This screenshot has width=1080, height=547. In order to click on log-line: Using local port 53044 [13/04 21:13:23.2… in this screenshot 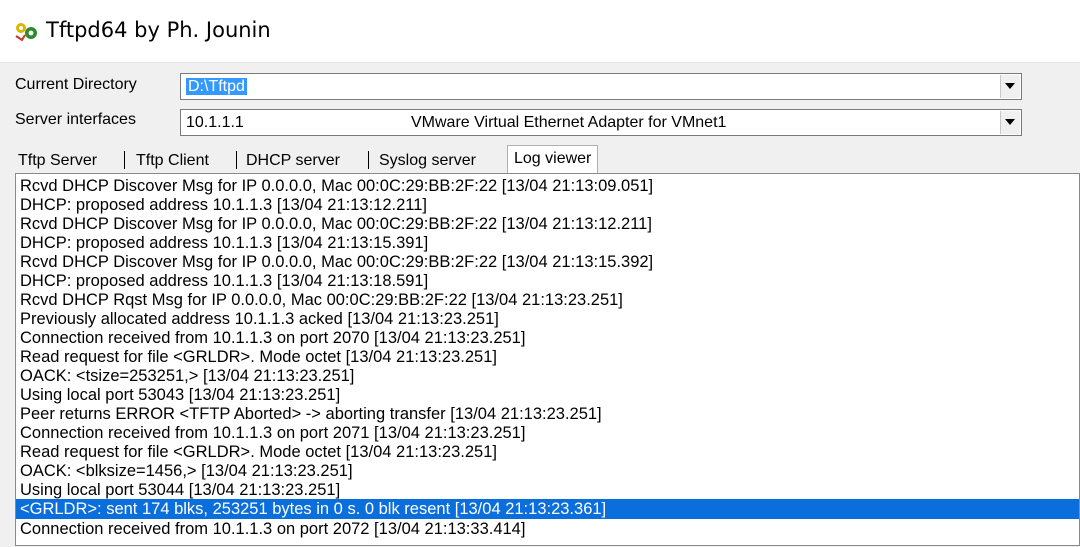, I will do `click(180, 490)`.